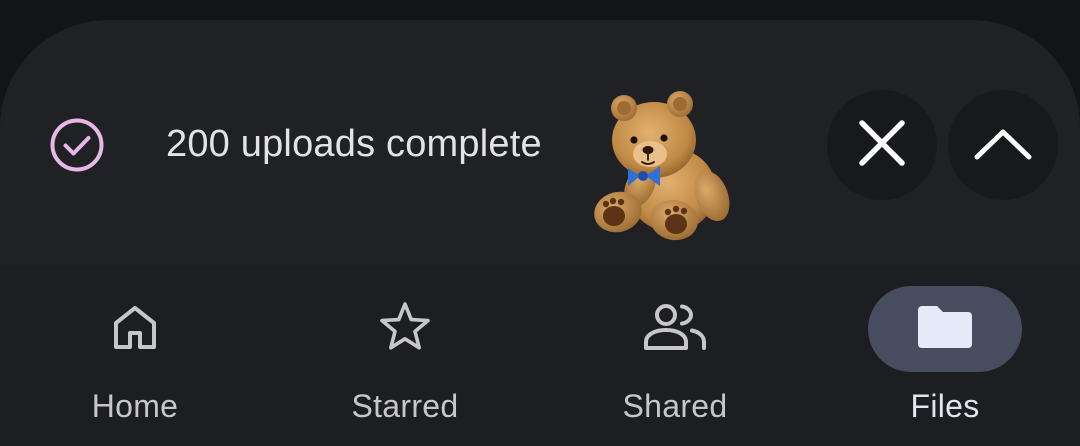 This screenshot has width=1080, height=446. I want to click on nav-item-shared: Shared, so click(675, 356).